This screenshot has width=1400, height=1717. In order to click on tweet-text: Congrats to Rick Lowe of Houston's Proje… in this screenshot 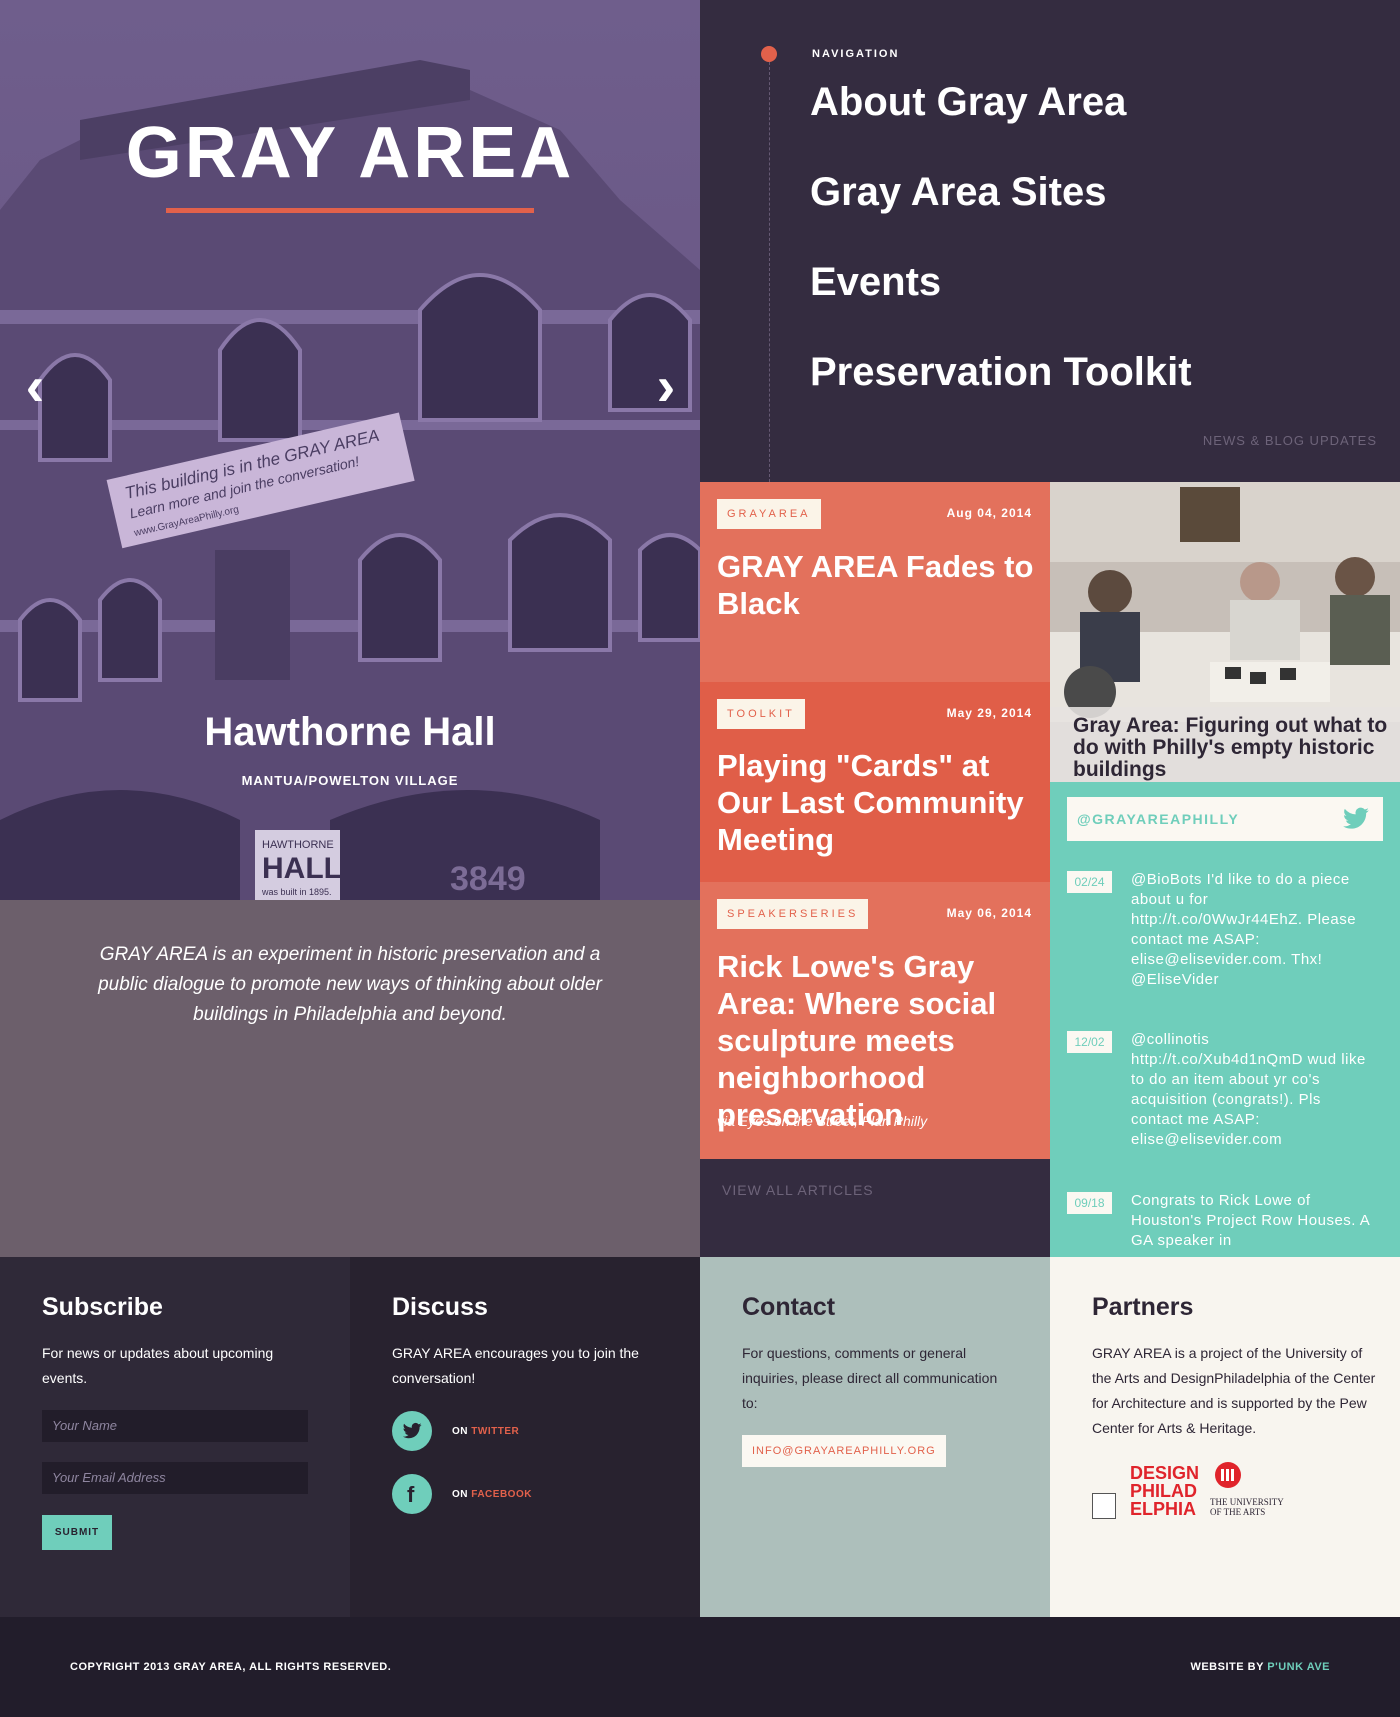, I will do `click(1250, 1220)`.